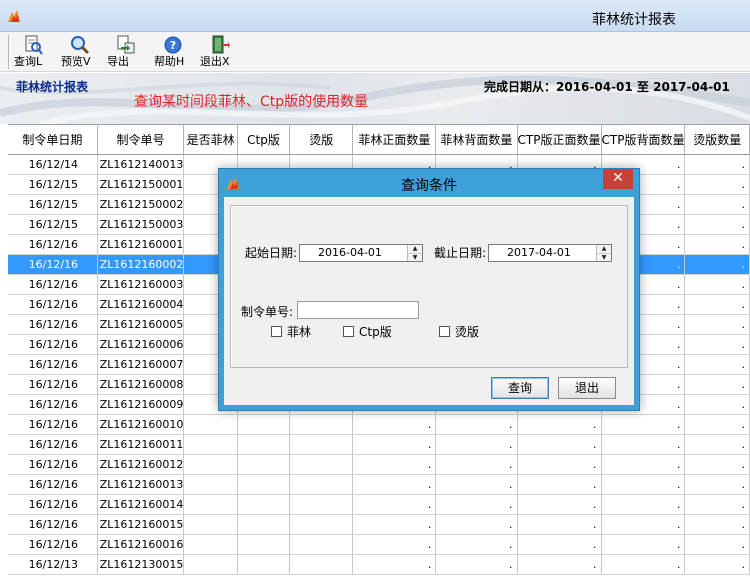  I want to click on help-button: ? 帮助H, so click(173, 52).